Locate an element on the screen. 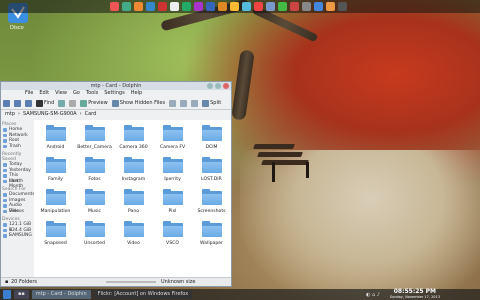  folder-item: Snapseed is located at coordinates (55, 234).